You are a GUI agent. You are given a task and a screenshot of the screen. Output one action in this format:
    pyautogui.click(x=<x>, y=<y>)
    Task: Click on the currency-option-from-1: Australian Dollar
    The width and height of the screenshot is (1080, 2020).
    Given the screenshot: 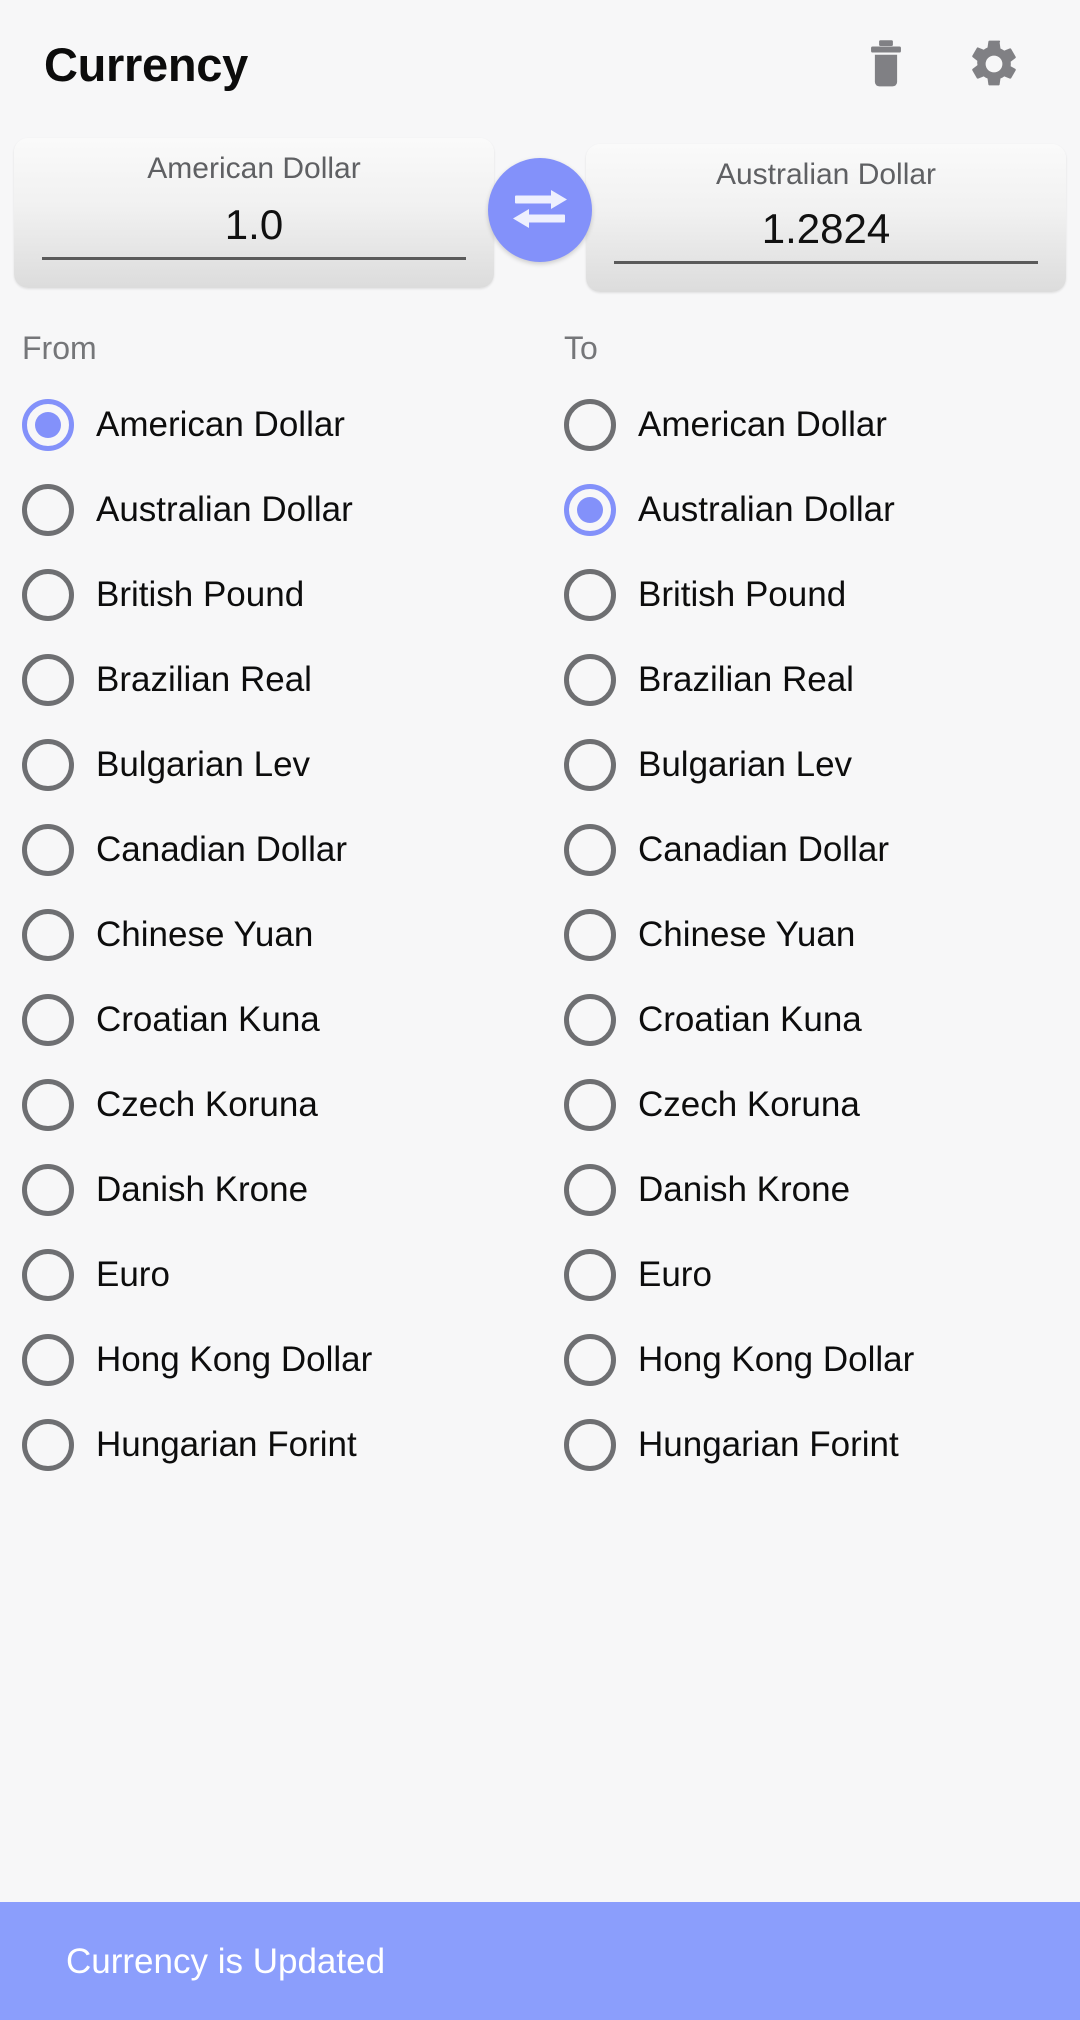 What is the action you would take?
    pyautogui.click(x=278, y=509)
    